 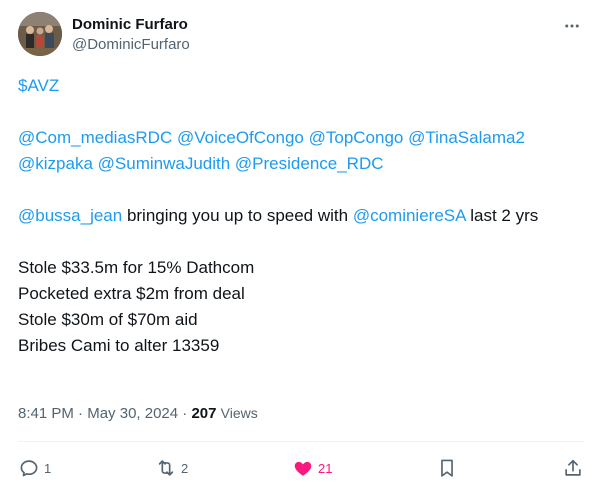 I want to click on mention-link: @cominiereSA, so click(x=409, y=215).